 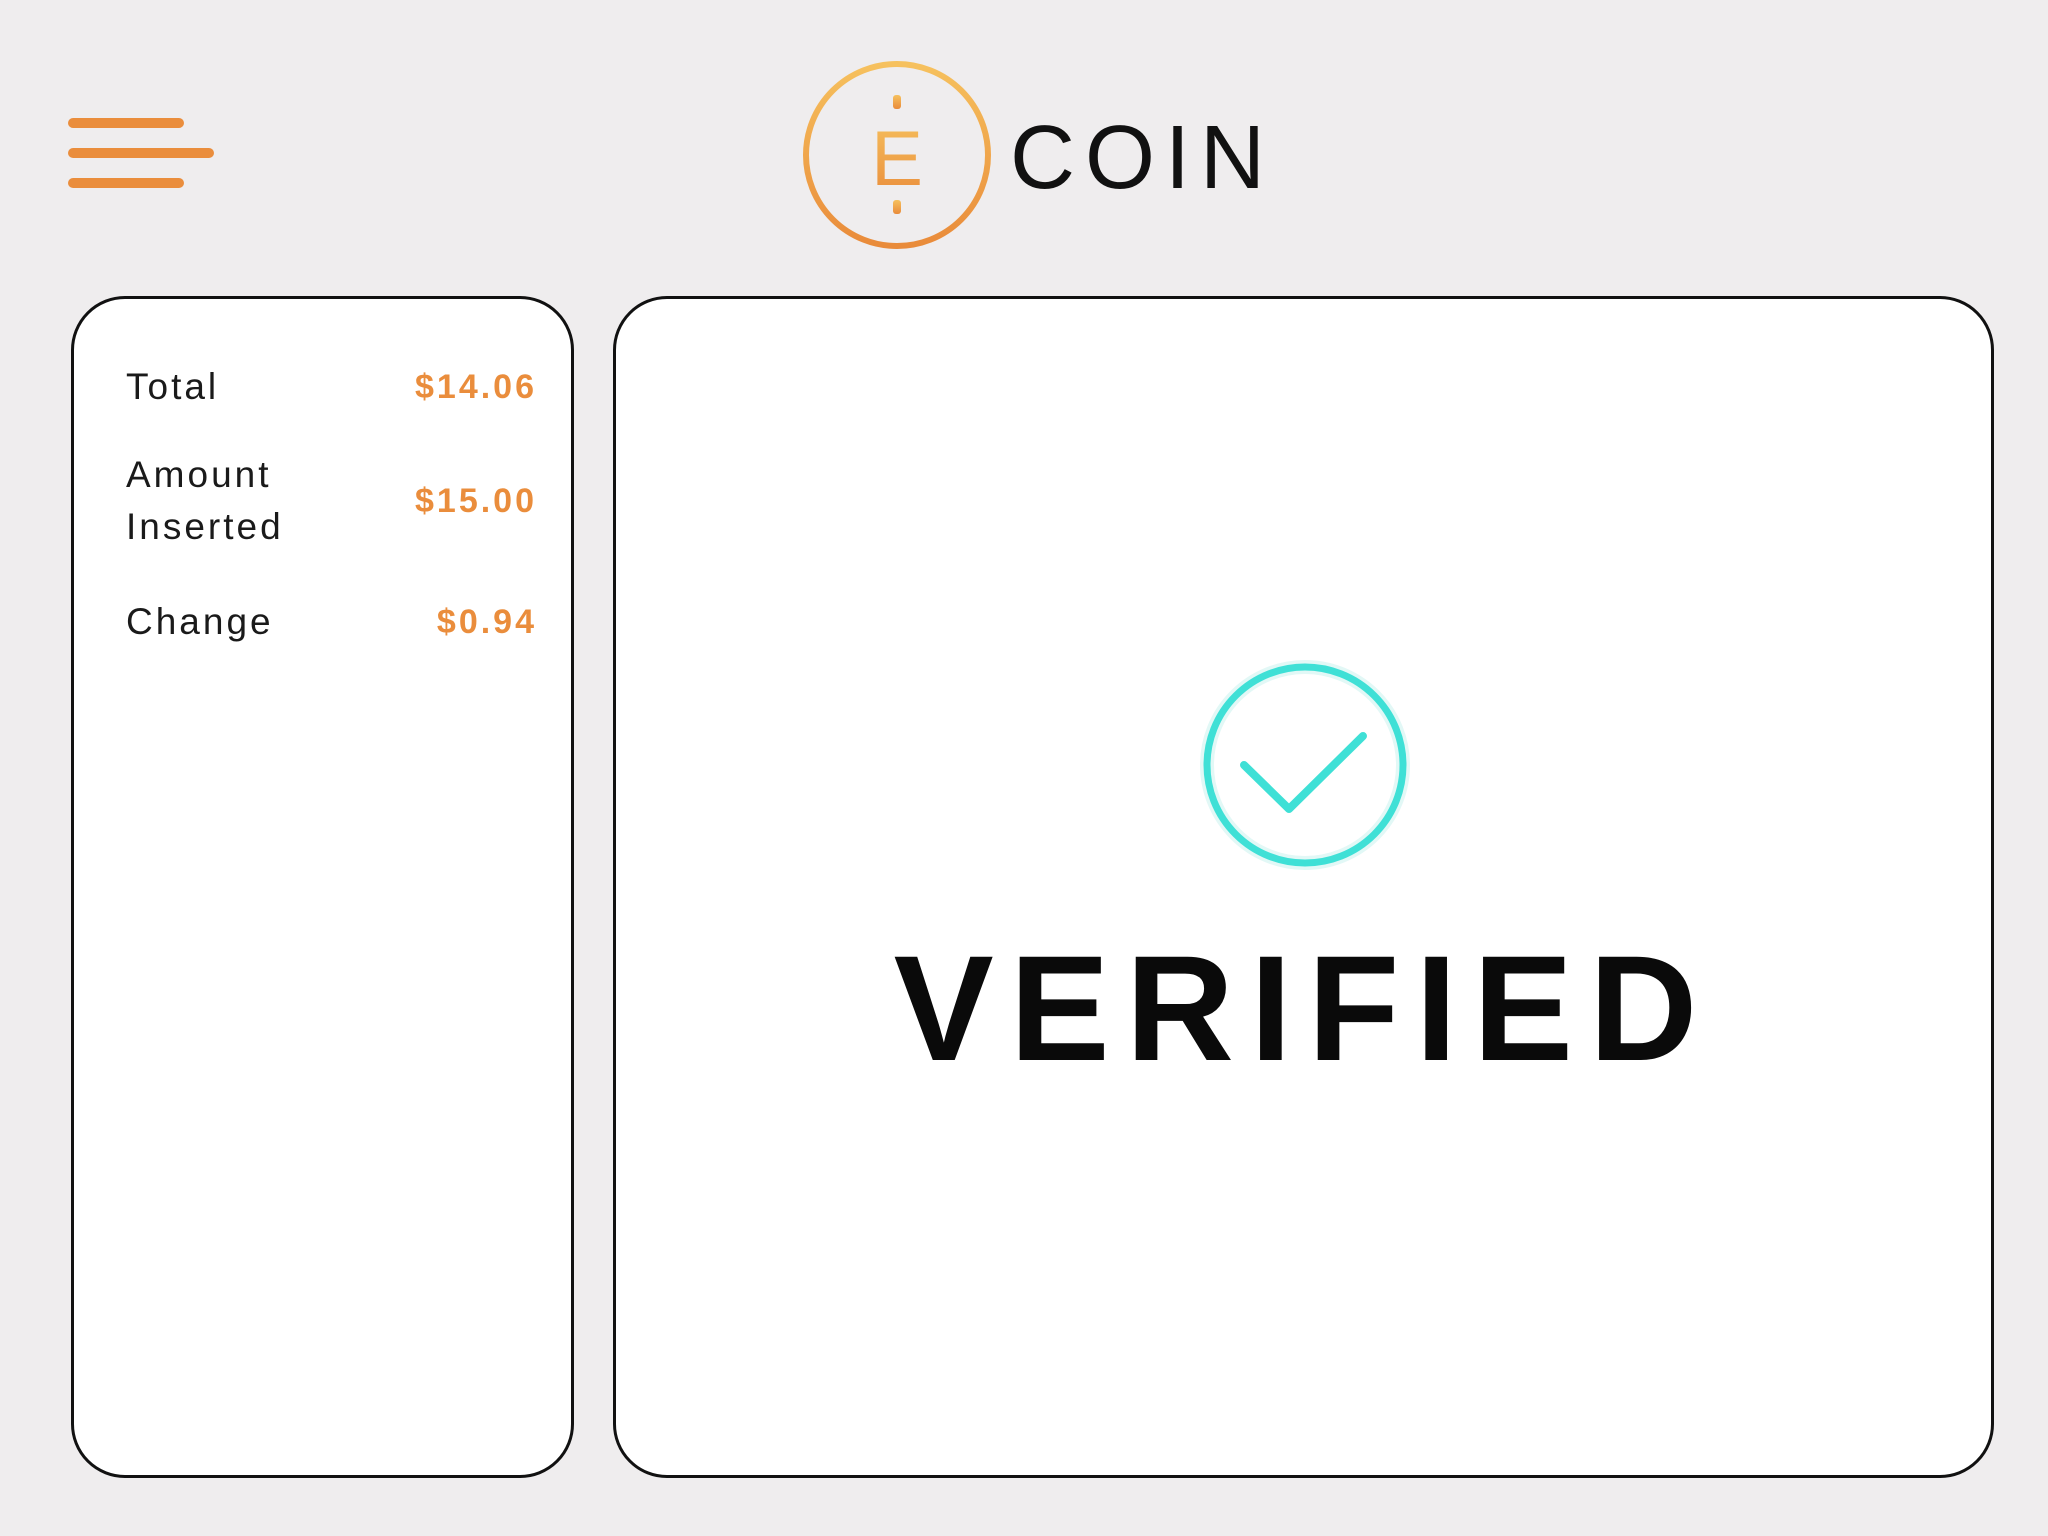 I want to click on summary-row-change: Change $0.94, so click(x=331, y=622).